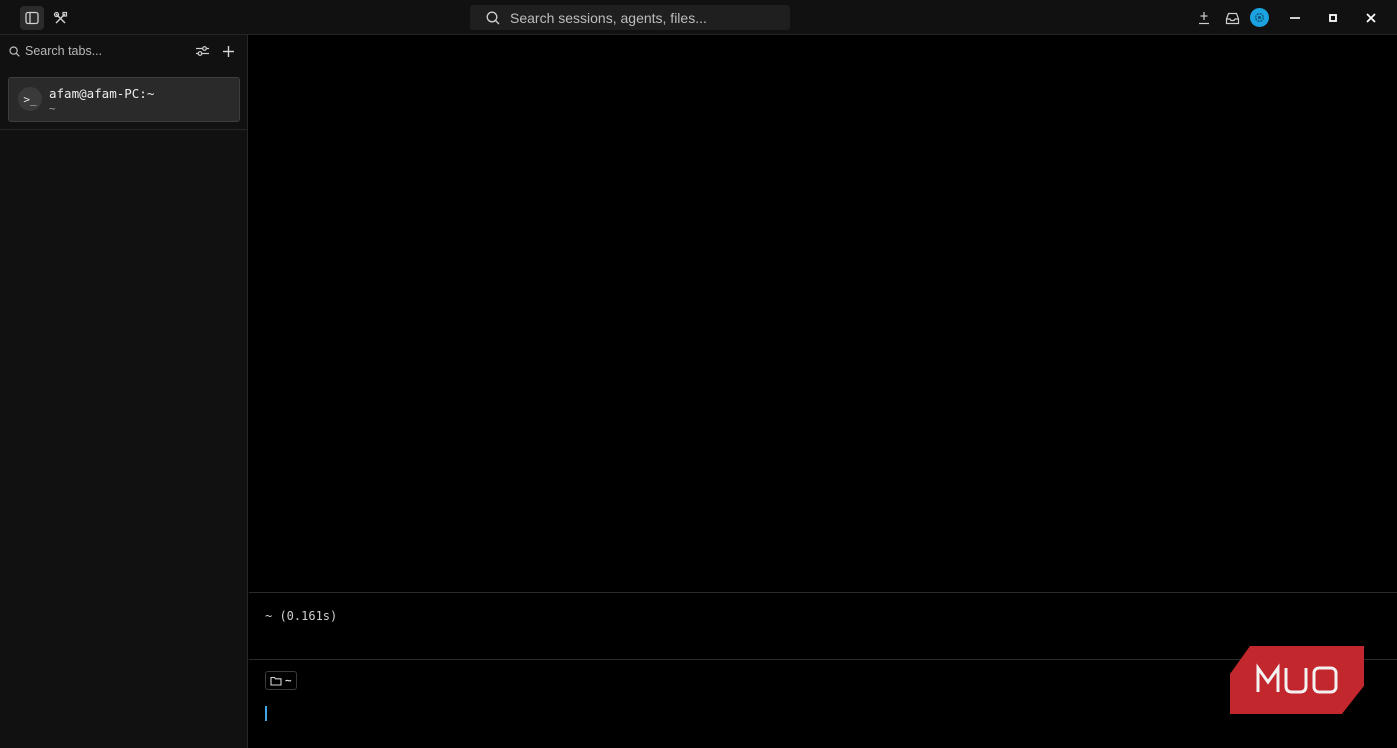 Image resolution: width=1397 pixels, height=748 pixels. I want to click on maximize-icon, so click(1333, 18).